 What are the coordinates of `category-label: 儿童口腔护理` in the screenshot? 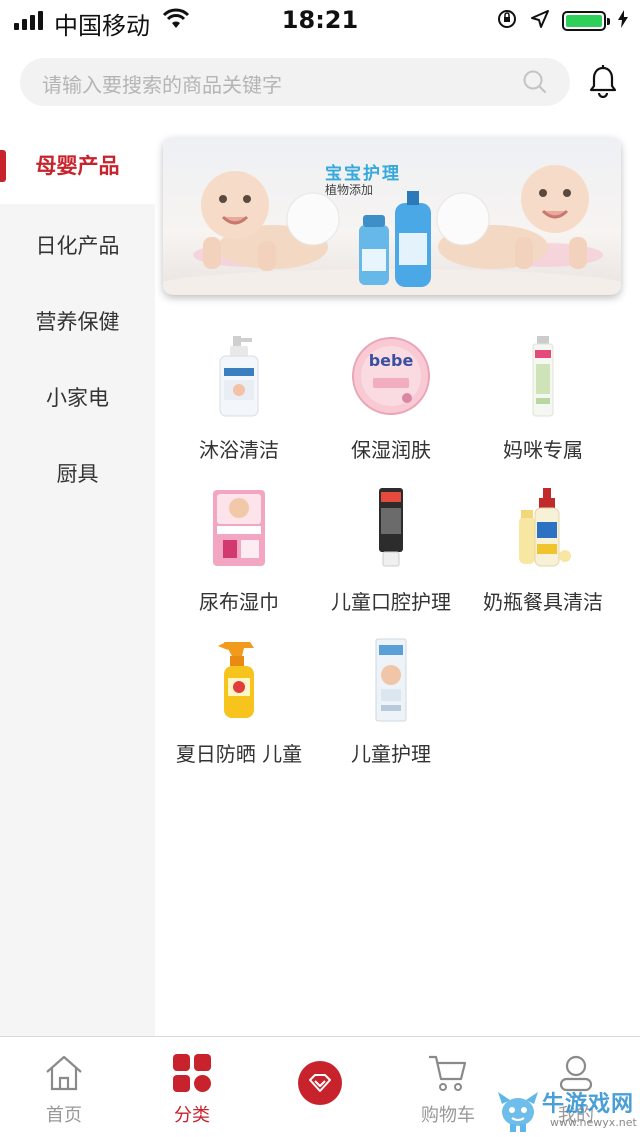 It's located at (391, 602).